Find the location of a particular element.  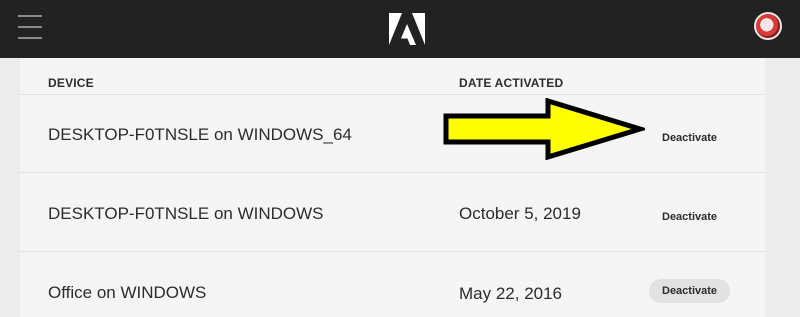

device-name-row-1: DESKTOP-F0TNSLE on WINDOWS_64 is located at coordinates (200, 134).